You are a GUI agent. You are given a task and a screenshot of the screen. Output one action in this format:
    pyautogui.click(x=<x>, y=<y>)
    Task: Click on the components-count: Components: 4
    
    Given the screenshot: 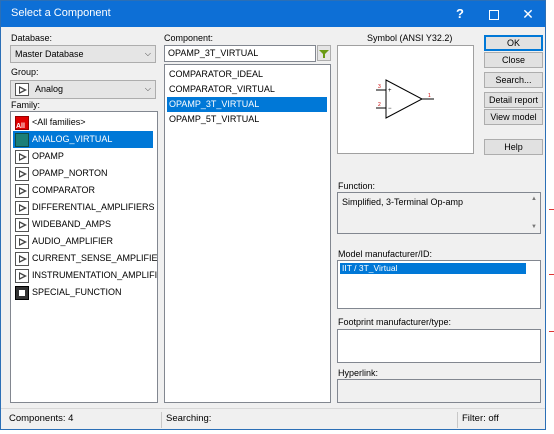 What is the action you would take?
    pyautogui.click(x=41, y=418)
    